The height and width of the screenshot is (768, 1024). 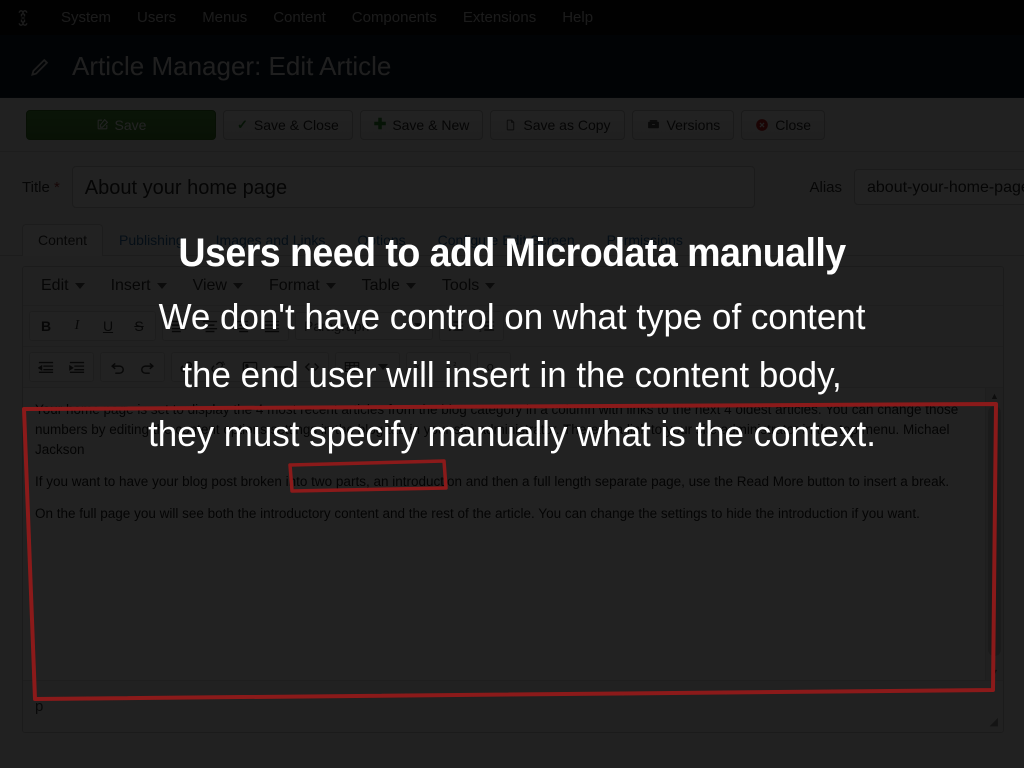 I want to click on menubar-view: View, so click(x=218, y=286).